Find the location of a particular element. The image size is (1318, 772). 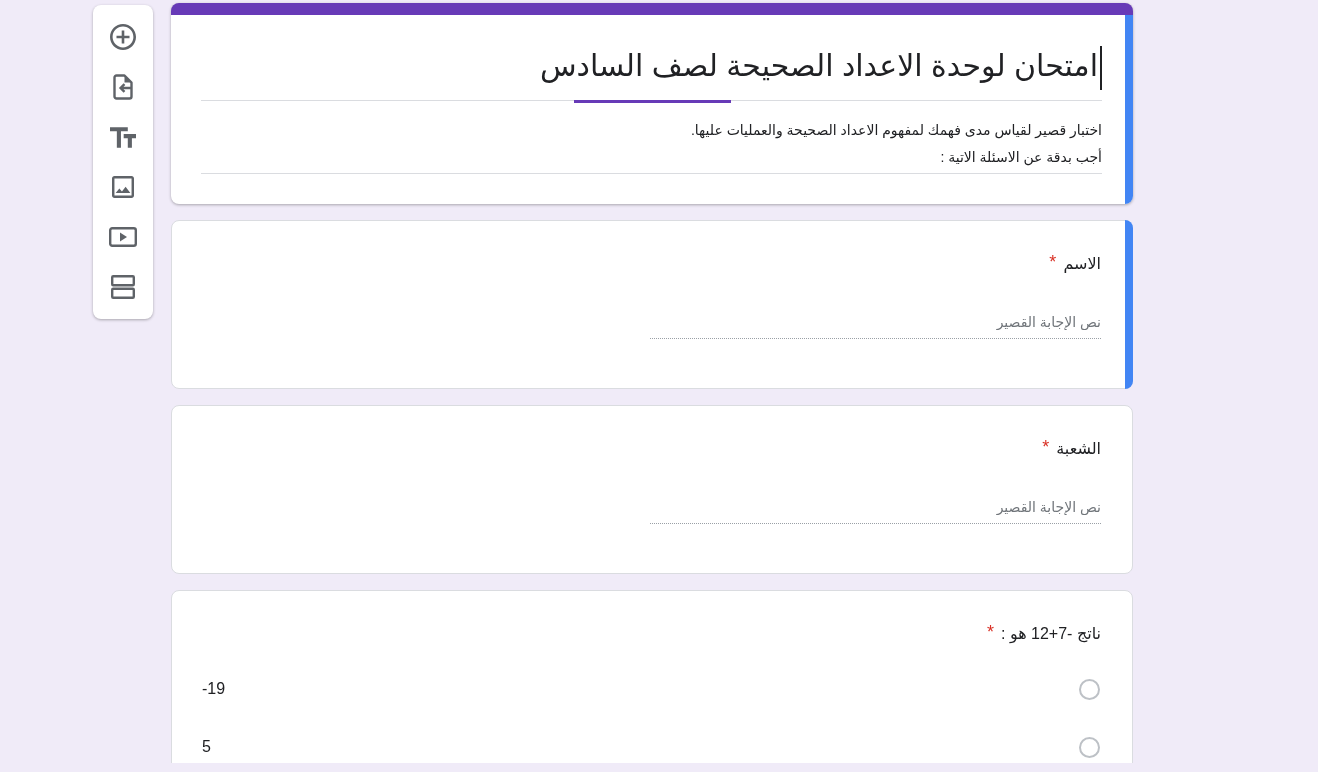

image-icon is located at coordinates (123, 187).